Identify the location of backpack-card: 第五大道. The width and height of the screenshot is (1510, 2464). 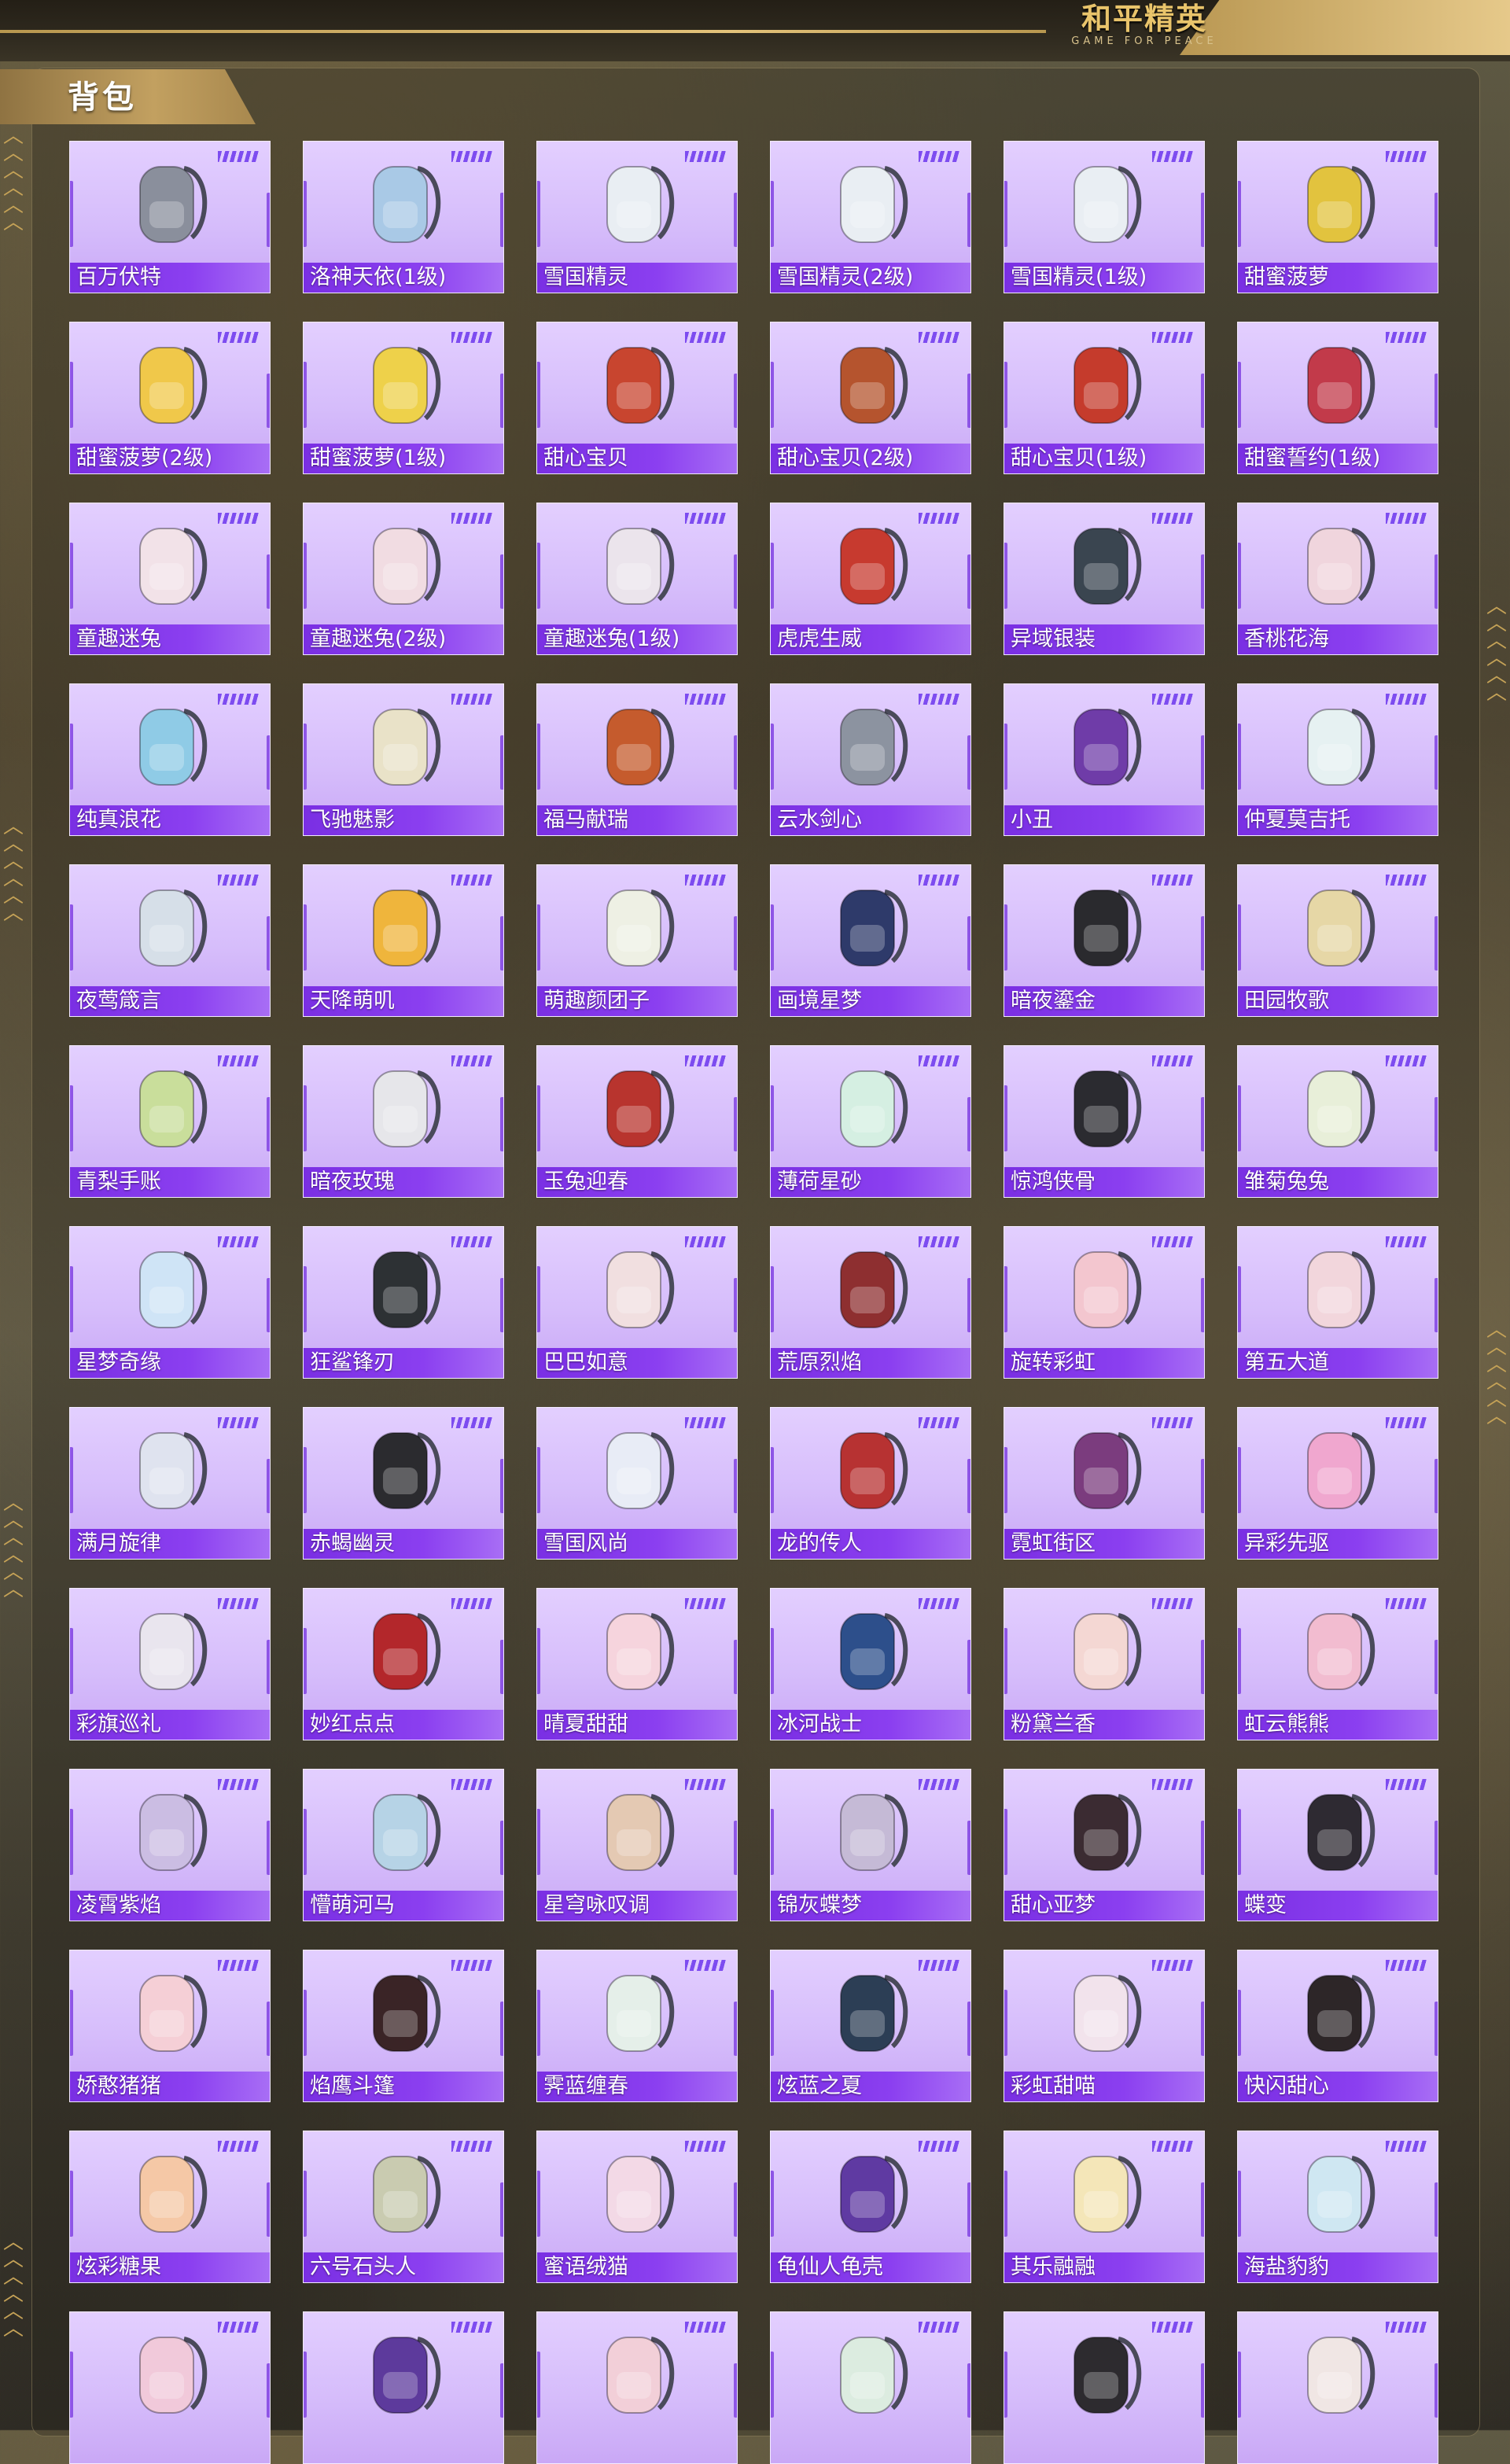
(1338, 1302).